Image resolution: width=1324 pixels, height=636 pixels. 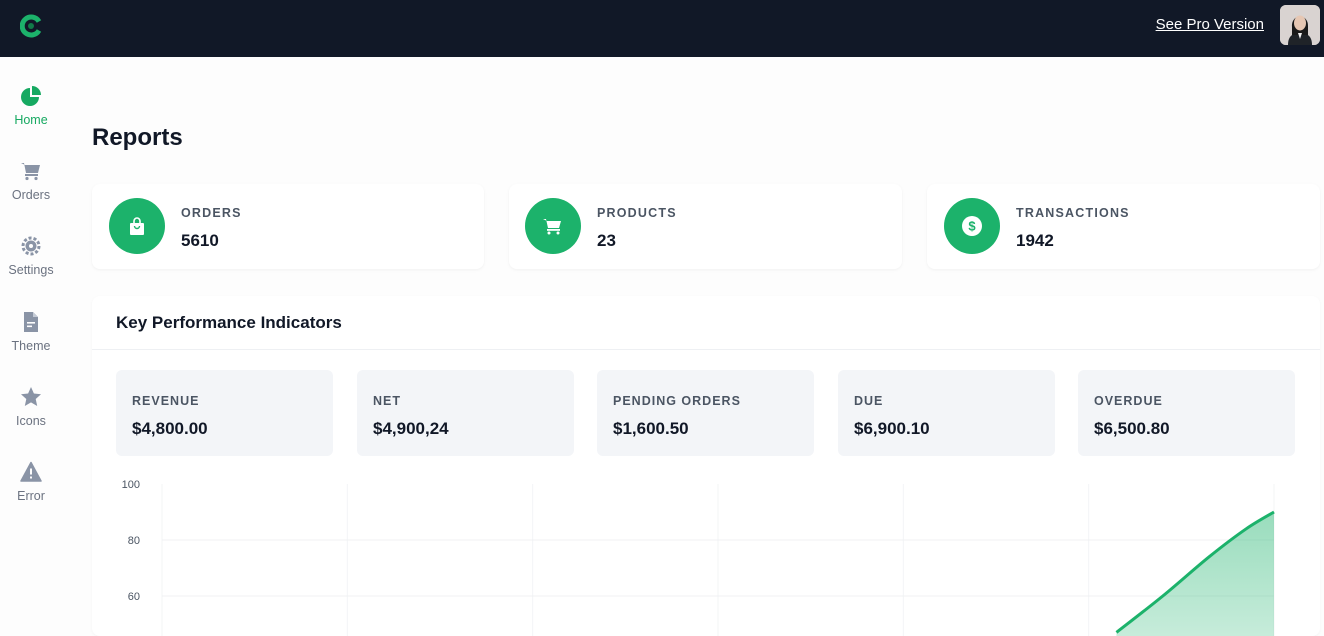 What do you see at coordinates (31, 496) in the screenshot?
I see `sidebar-item-label: Error` at bounding box center [31, 496].